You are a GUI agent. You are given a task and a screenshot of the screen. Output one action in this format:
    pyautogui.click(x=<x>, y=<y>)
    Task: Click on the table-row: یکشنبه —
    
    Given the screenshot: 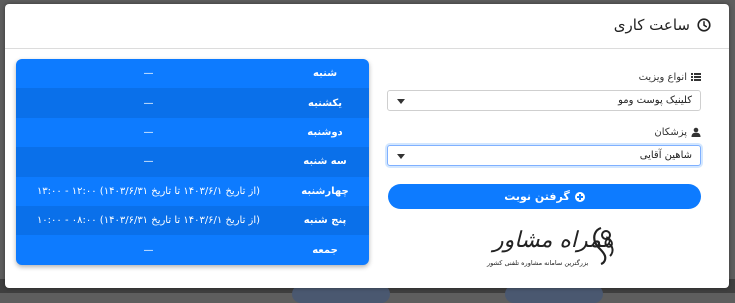 What is the action you would take?
    pyautogui.click(x=192, y=103)
    